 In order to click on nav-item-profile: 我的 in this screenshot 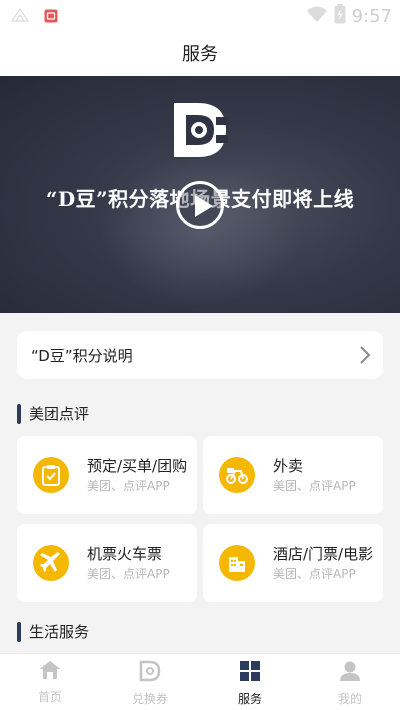, I will do `click(350, 682)`.